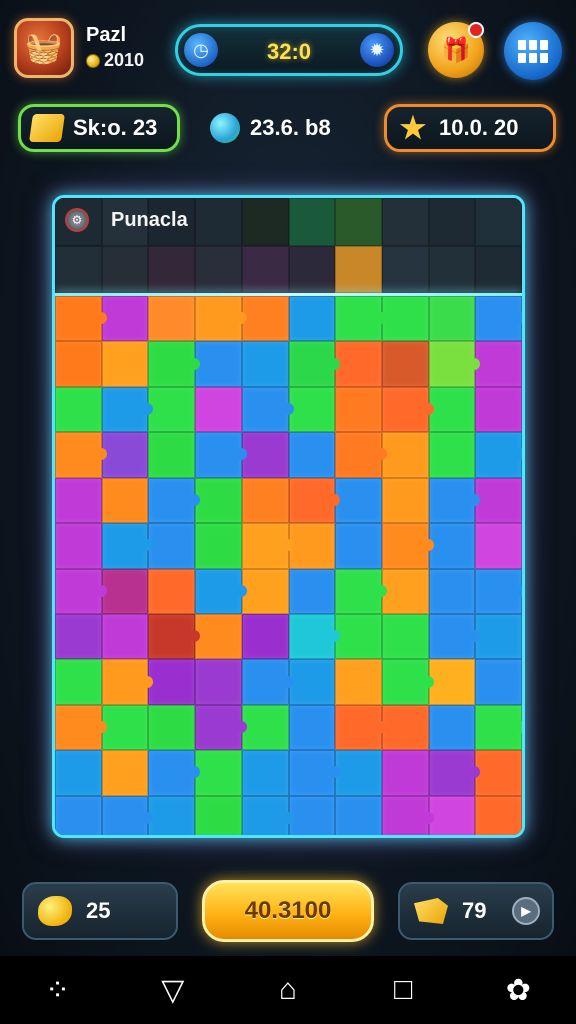 This screenshot has width=576, height=1024. What do you see at coordinates (476, 911) in the screenshot?
I see `pieces-button: 79 ▶` at bounding box center [476, 911].